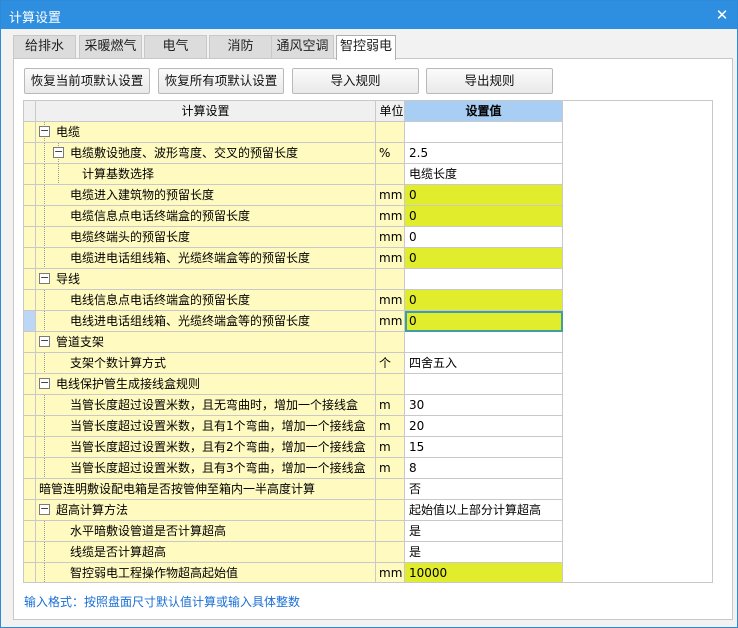  I want to click on tab-fire: 消防, so click(240, 47).